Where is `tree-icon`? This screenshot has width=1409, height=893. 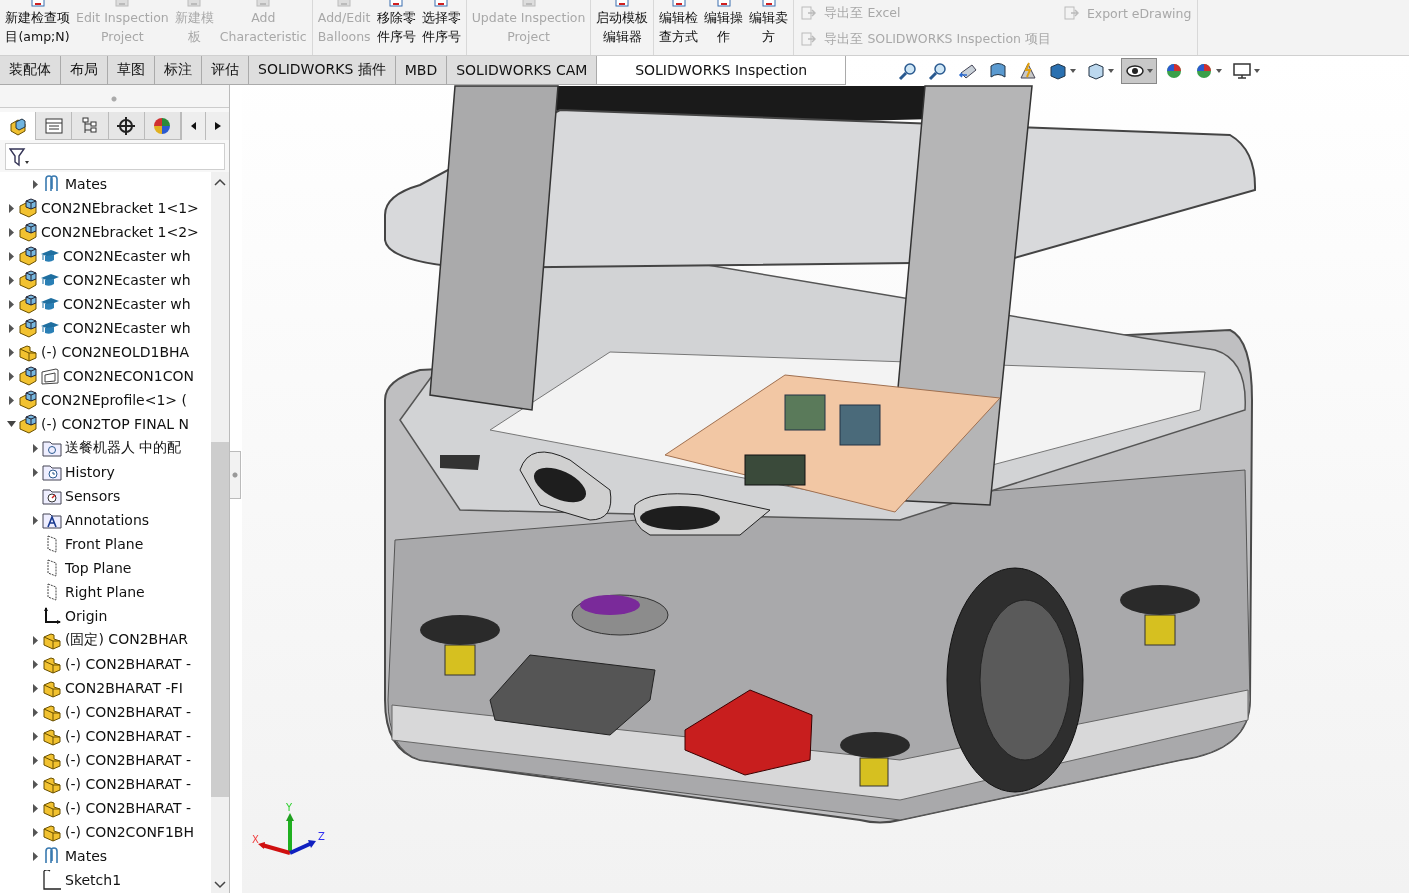
tree-icon is located at coordinates (90, 126).